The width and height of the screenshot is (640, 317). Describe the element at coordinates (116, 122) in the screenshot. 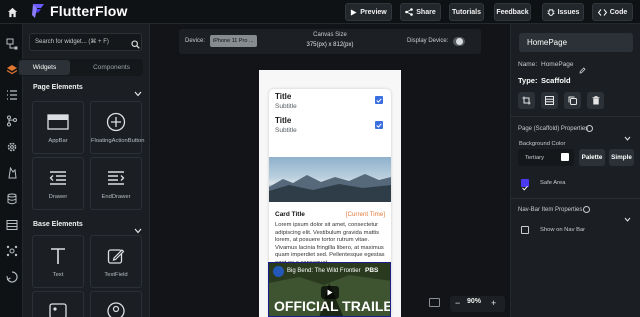

I see `add-circle-icon` at that location.